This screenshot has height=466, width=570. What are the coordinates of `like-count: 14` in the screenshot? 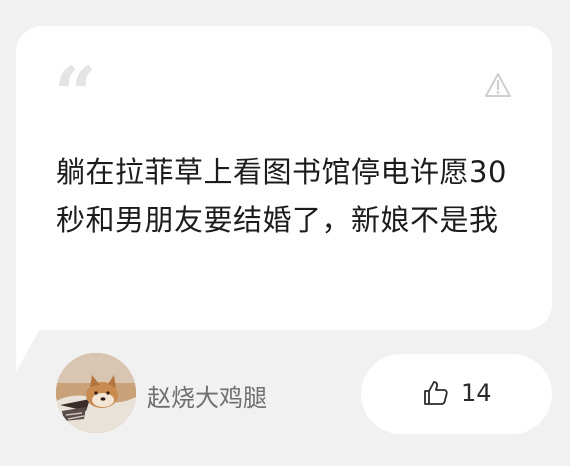 It's located at (476, 393).